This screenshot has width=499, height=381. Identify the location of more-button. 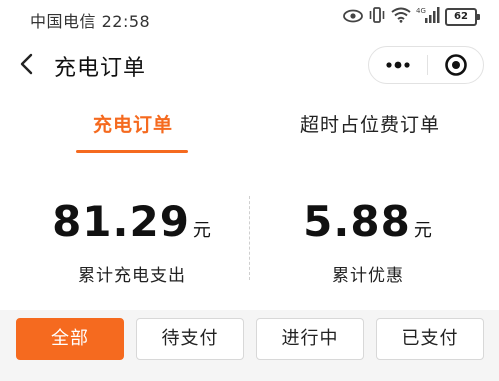
(398, 65).